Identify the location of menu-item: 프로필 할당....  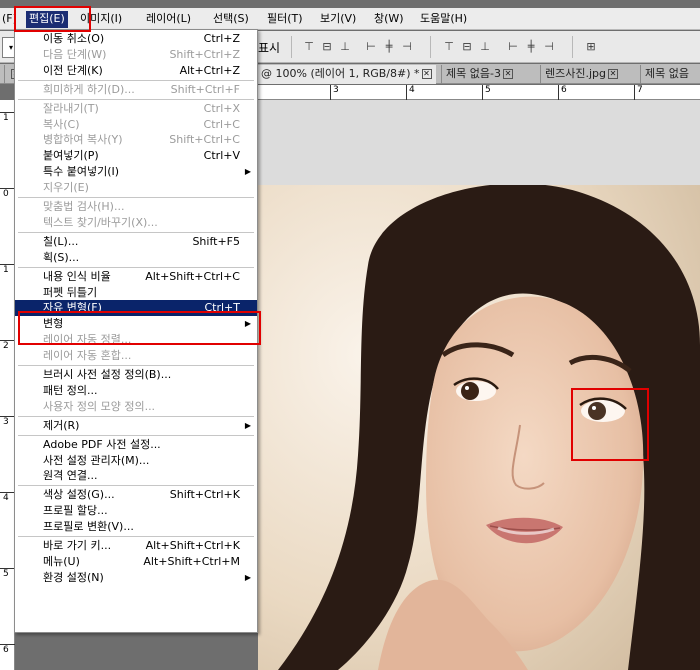
(136, 511).